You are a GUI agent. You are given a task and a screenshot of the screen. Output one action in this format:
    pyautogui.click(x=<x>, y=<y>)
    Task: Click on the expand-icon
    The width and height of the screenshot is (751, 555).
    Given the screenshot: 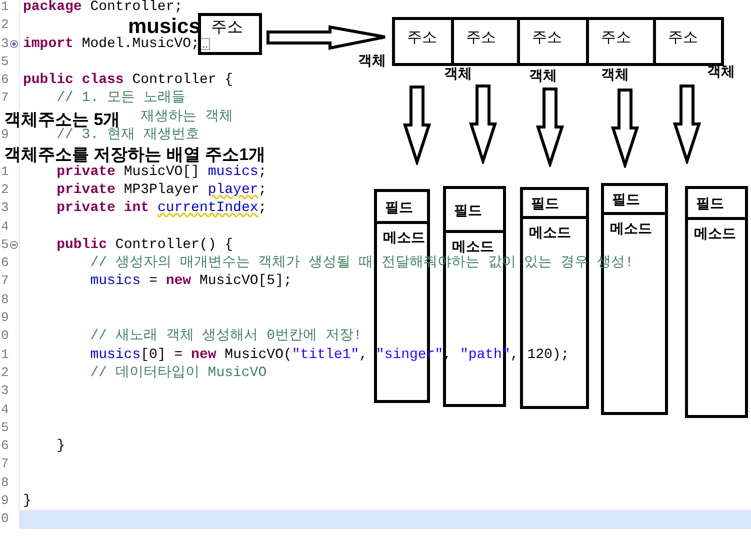 What is the action you would take?
    pyautogui.click(x=14, y=44)
    